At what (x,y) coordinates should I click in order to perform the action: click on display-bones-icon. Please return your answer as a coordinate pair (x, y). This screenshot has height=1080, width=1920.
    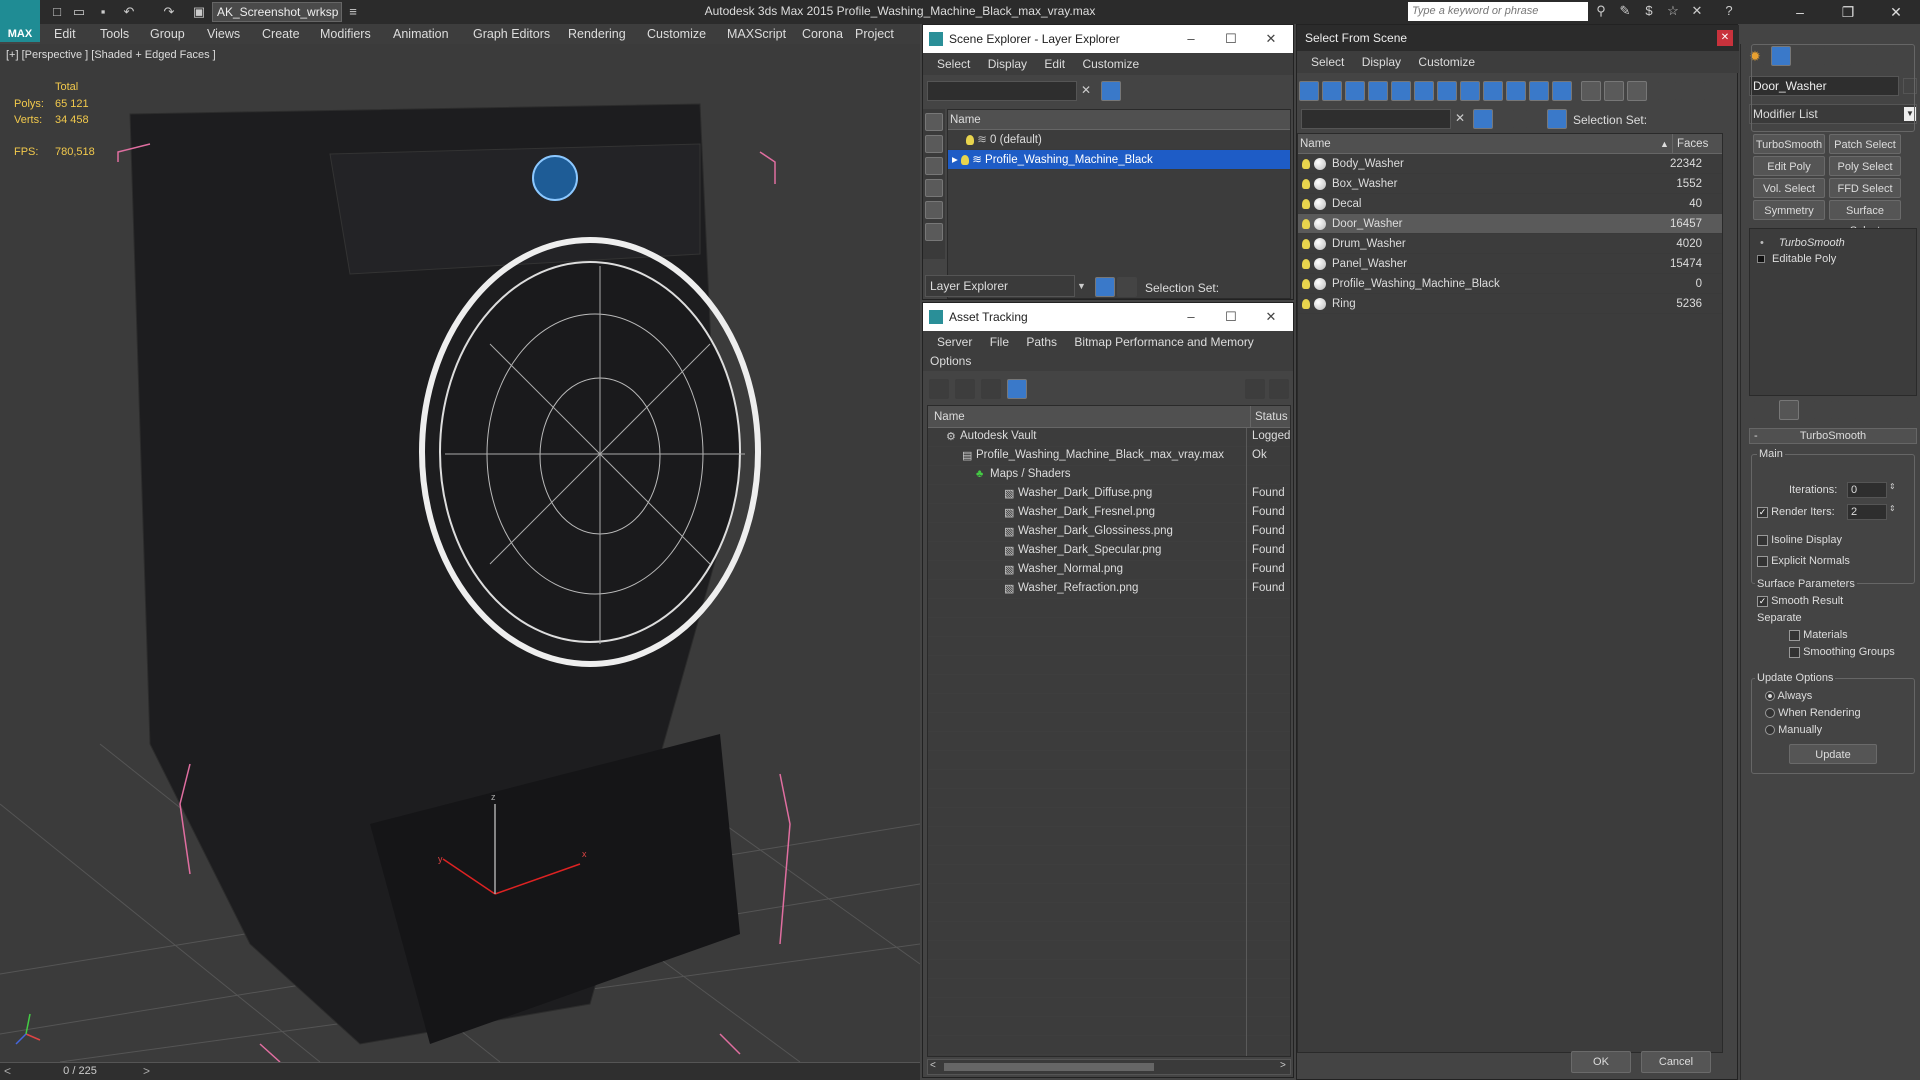
    Looking at the image, I should click on (1493, 91).